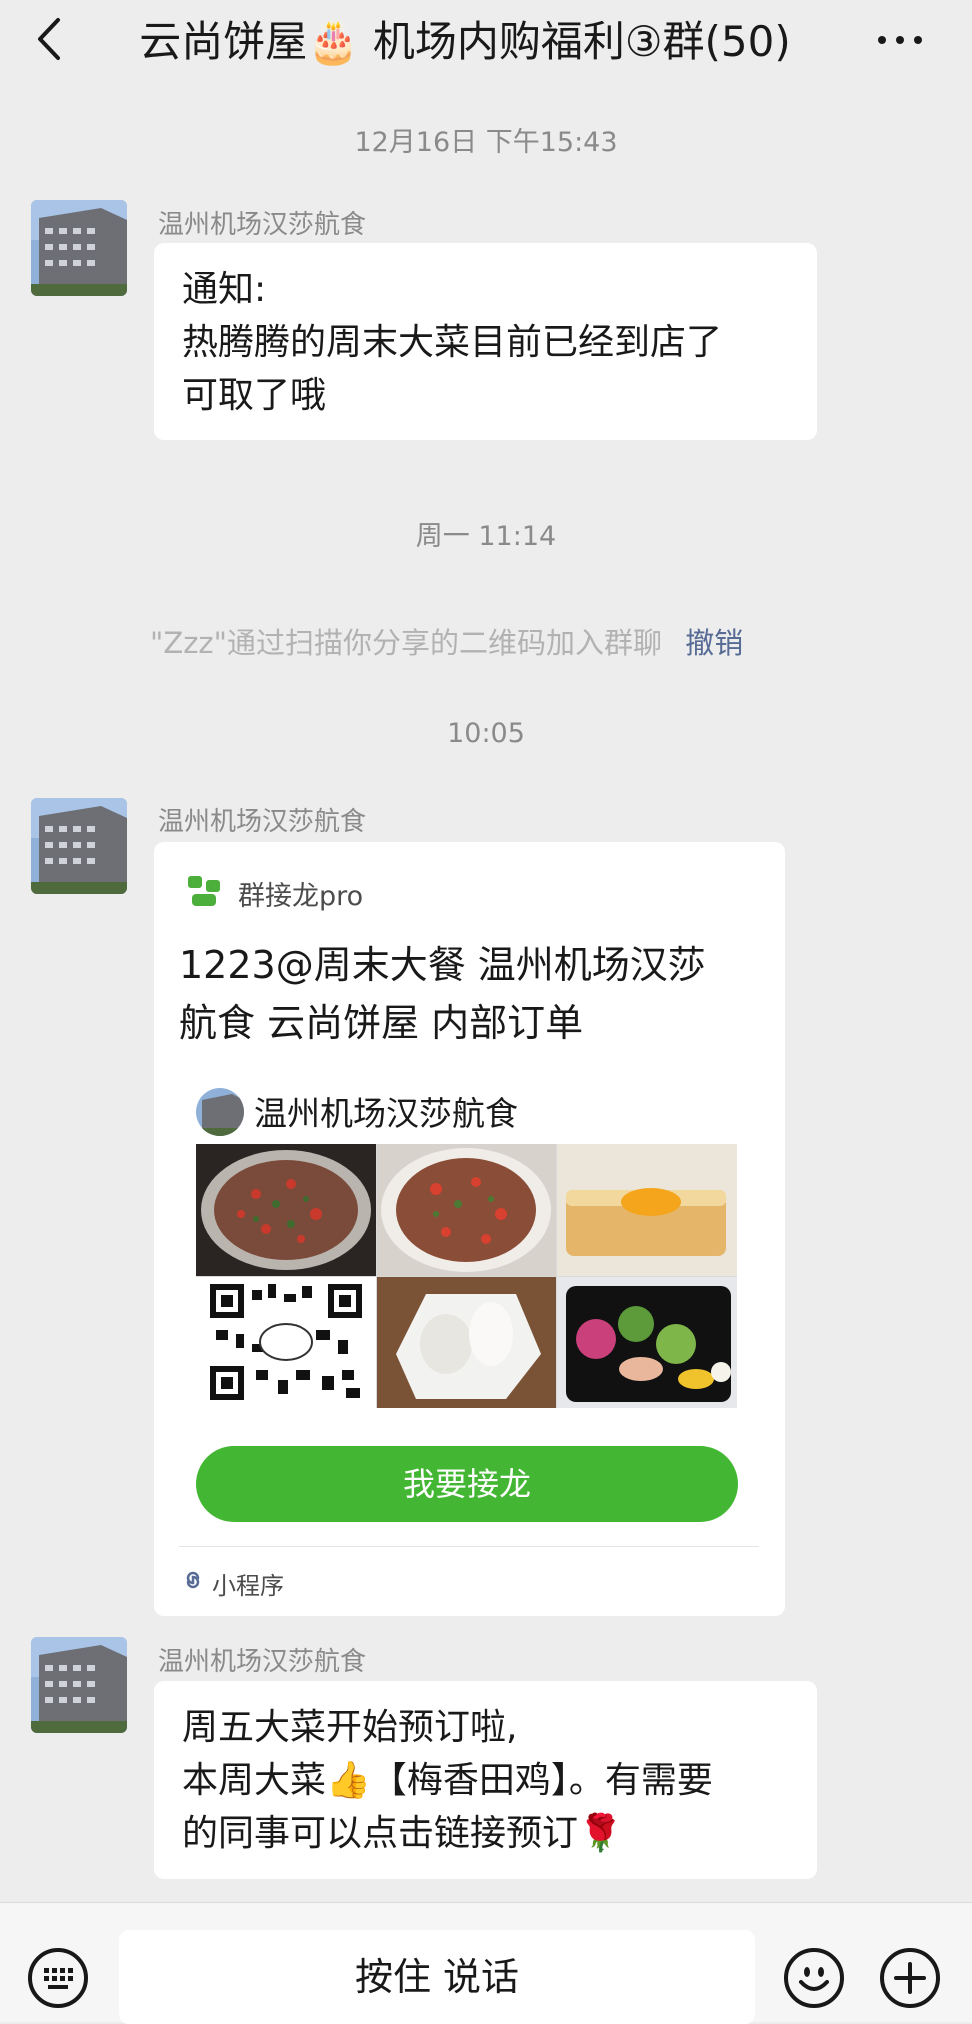 The height and width of the screenshot is (2024, 972). Describe the element at coordinates (486, 142) in the screenshot. I see `timestamp: 12月16日 下午15:43` at that location.